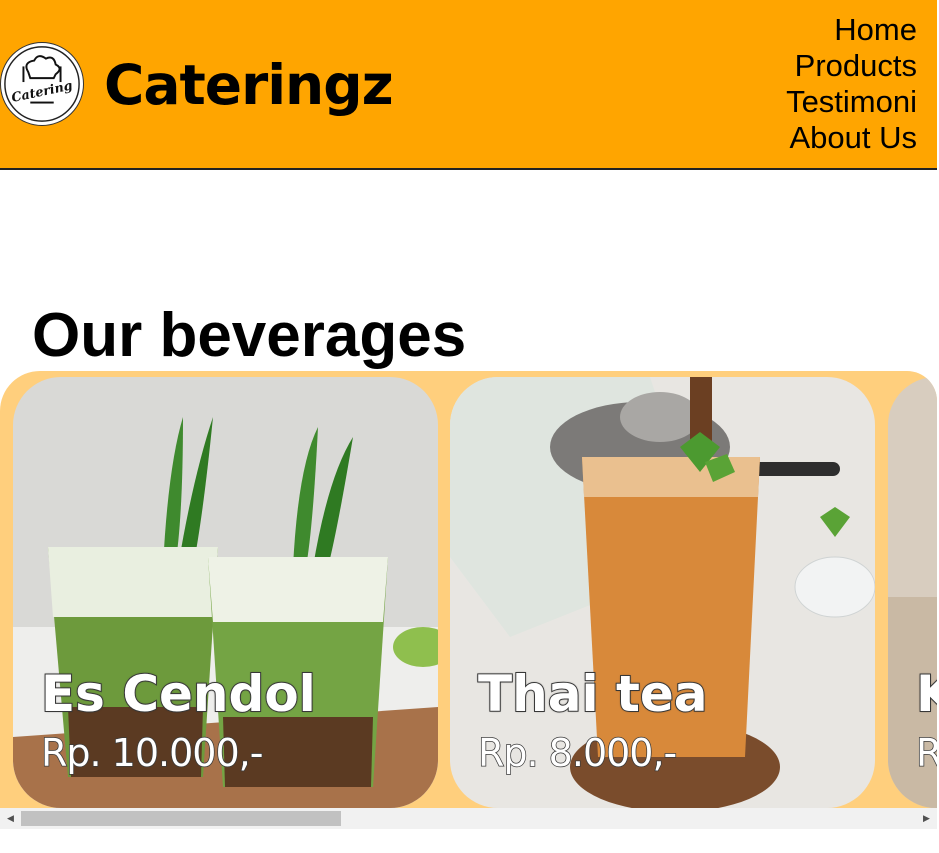 This screenshot has height=853, width=939. What do you see at coordinates (577, 753) in the screenshot?
I see `product-price: Rp. 8.000,-` at bounding box center [577, 753].